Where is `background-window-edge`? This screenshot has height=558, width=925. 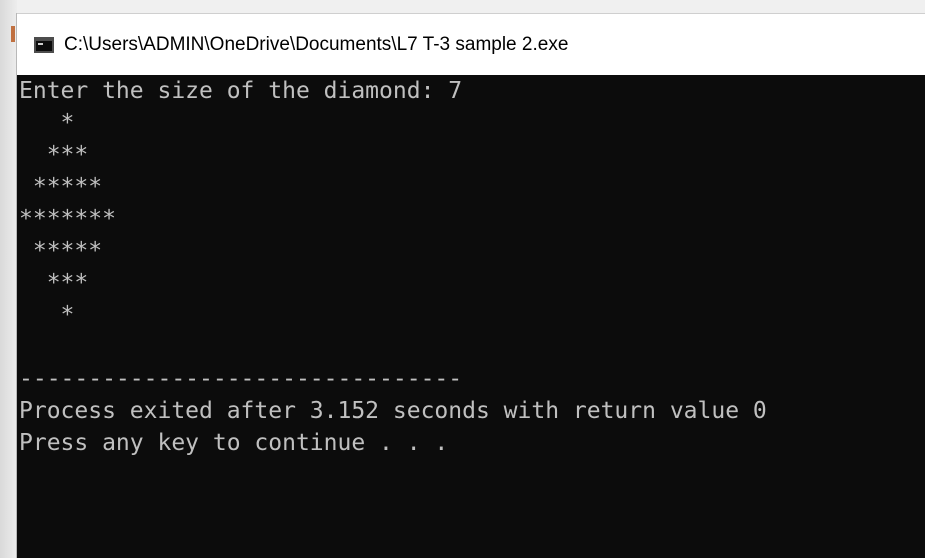
background-window-edge is located at coordinates (8, 279).